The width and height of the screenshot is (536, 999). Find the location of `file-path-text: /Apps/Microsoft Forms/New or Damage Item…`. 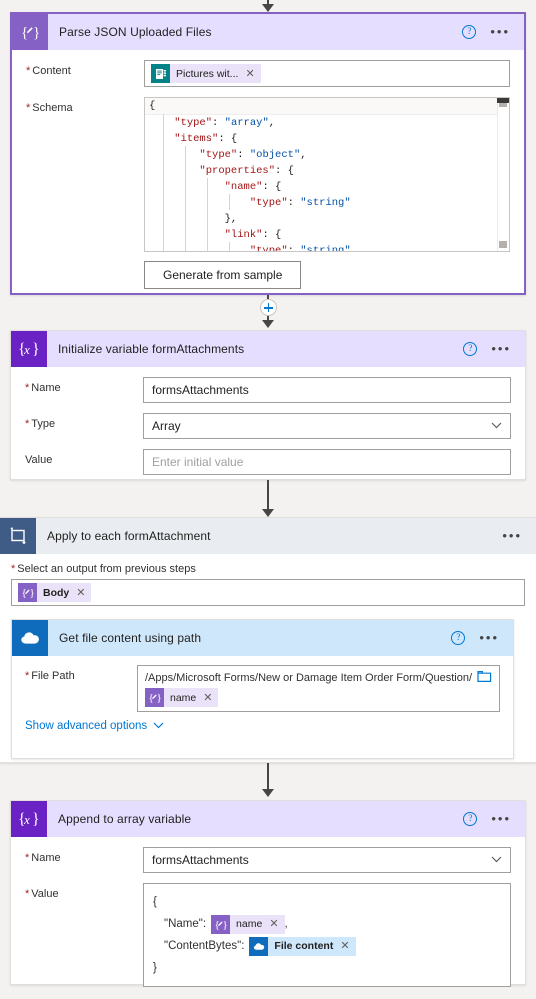

file-path-text: /Apps/Microsoft Forms/New or Damage Item… is located at coordinates (309, 678).